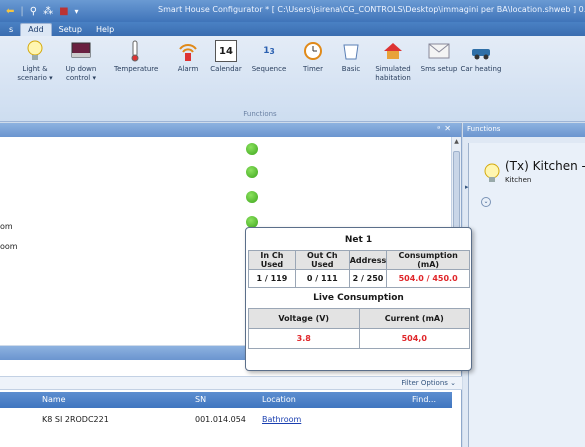 The width and height of the screenshot is (585, 447). I want to click on collapse-arrow-icon: ▸, so click(467, 187).